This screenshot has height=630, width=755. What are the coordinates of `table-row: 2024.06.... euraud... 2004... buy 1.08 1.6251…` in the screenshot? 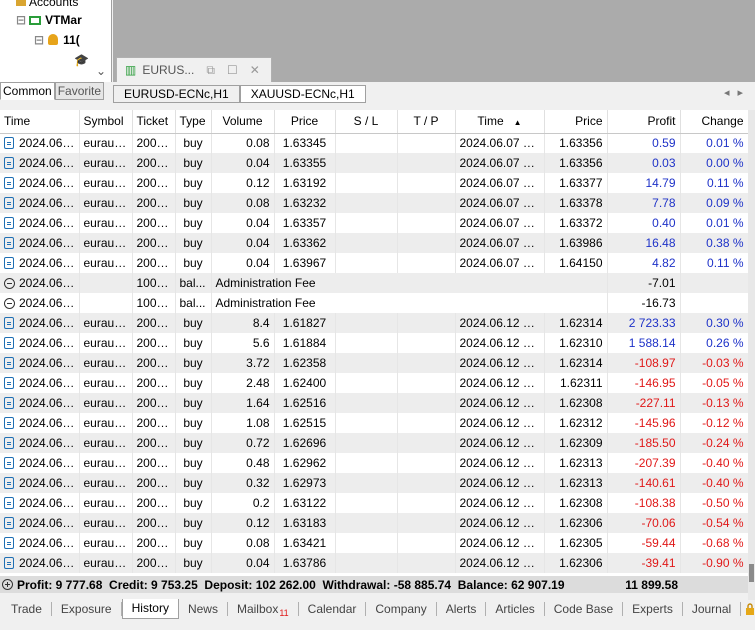 It's located at (374, 423).